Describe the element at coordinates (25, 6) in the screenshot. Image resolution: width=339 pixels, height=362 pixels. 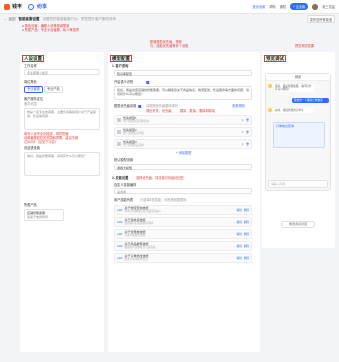
I see `logo: 钱丰 纷享` at that location.